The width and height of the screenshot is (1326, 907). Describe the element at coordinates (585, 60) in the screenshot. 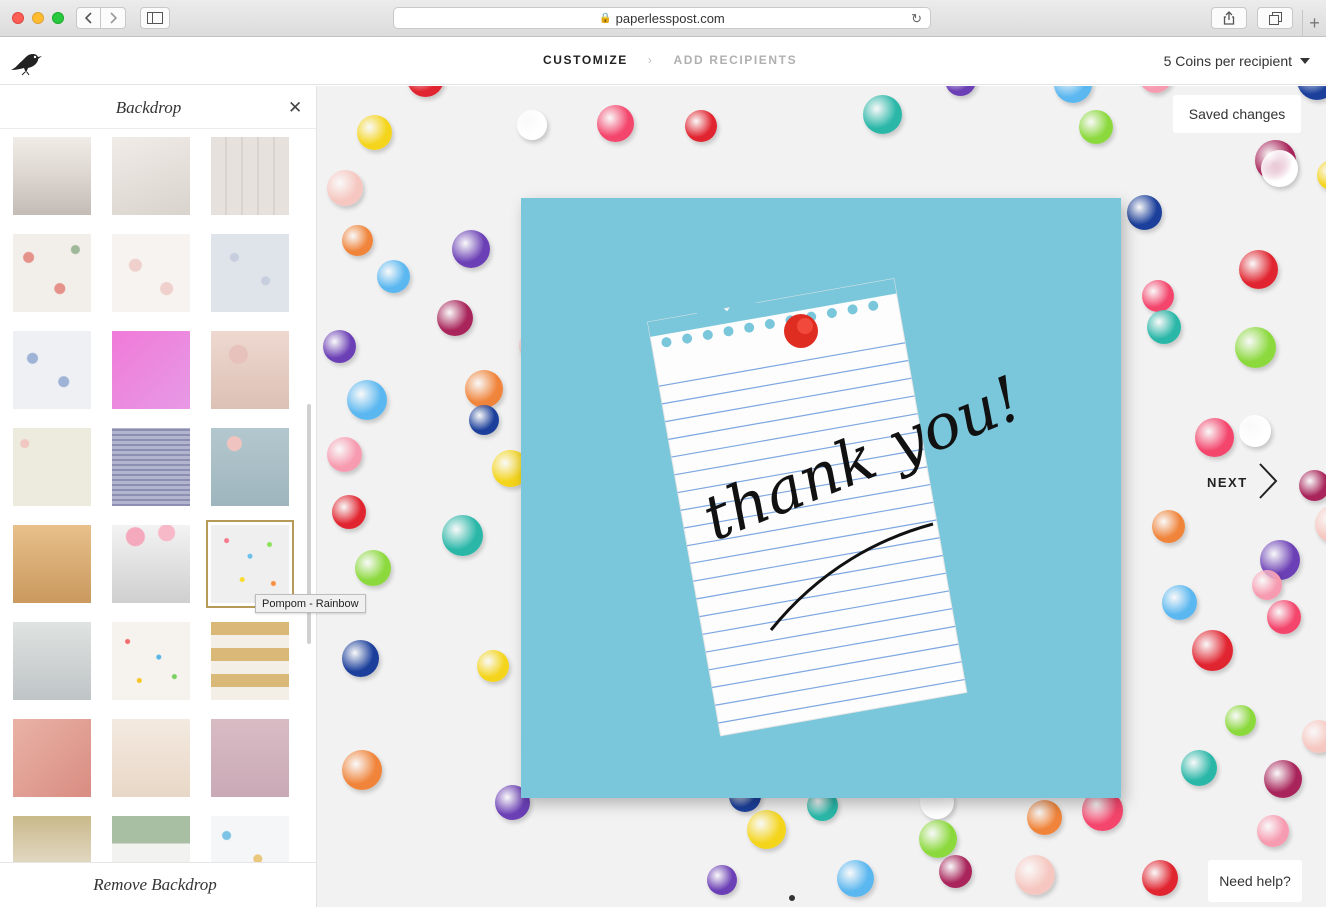

I see `step-customize: CUSTOMIZE` at that location.